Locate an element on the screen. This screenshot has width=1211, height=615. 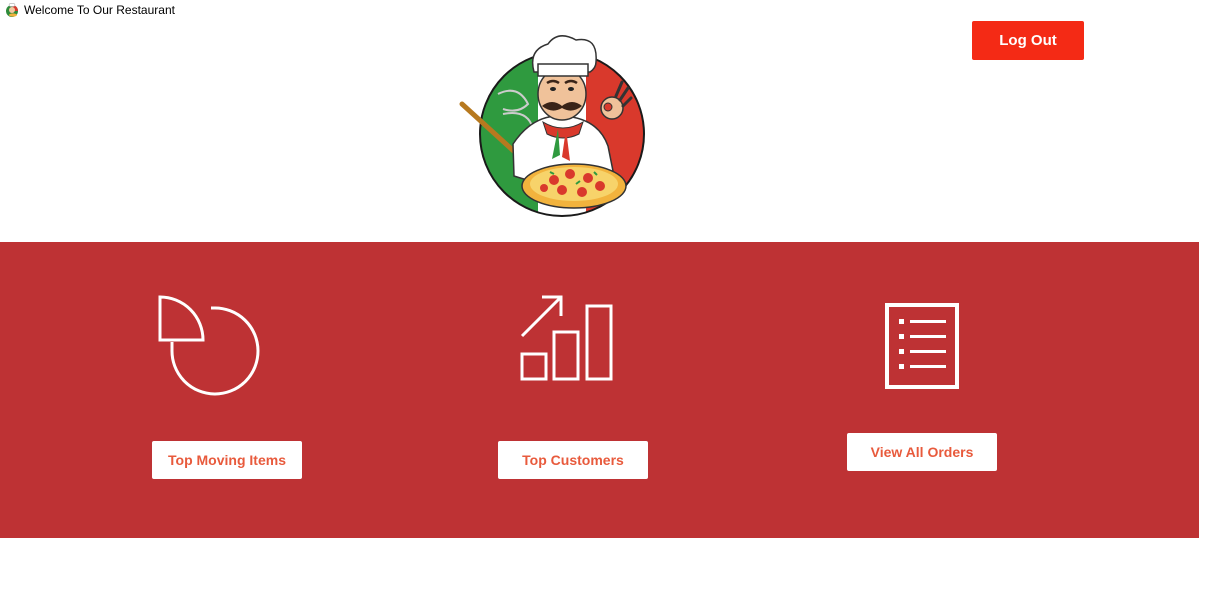
window-title: Welcome To Our Restaurant is located at coordinates (99, 10).